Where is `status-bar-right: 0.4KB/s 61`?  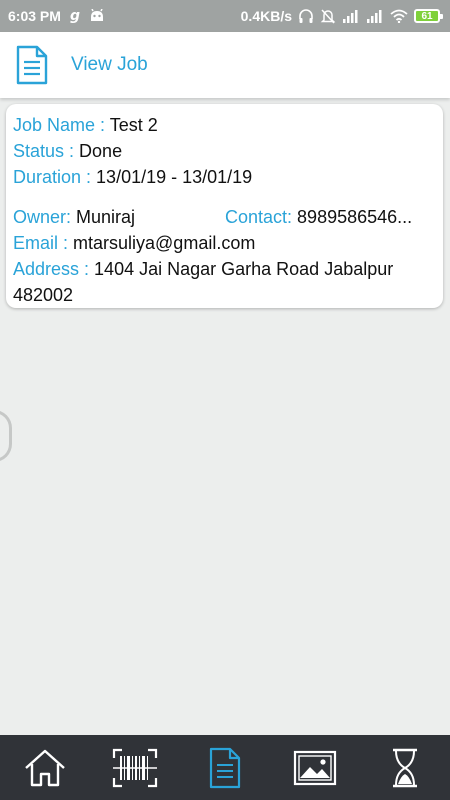
status-bar-right: 0.4KB/s 61 is located at coordinates (341, 16).